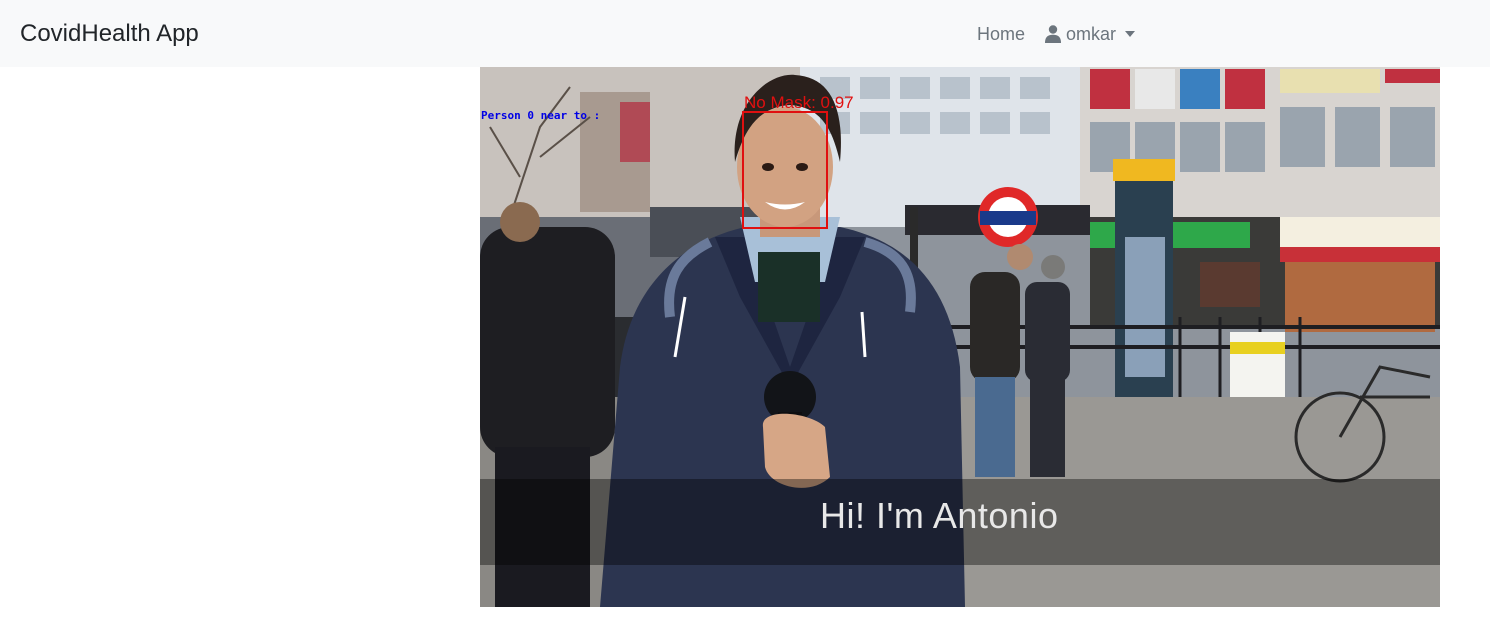  Describe the element at coordinates (541, 115) in the screenshot. I see `person-proximity-label: Person 0 near to :` at that location.